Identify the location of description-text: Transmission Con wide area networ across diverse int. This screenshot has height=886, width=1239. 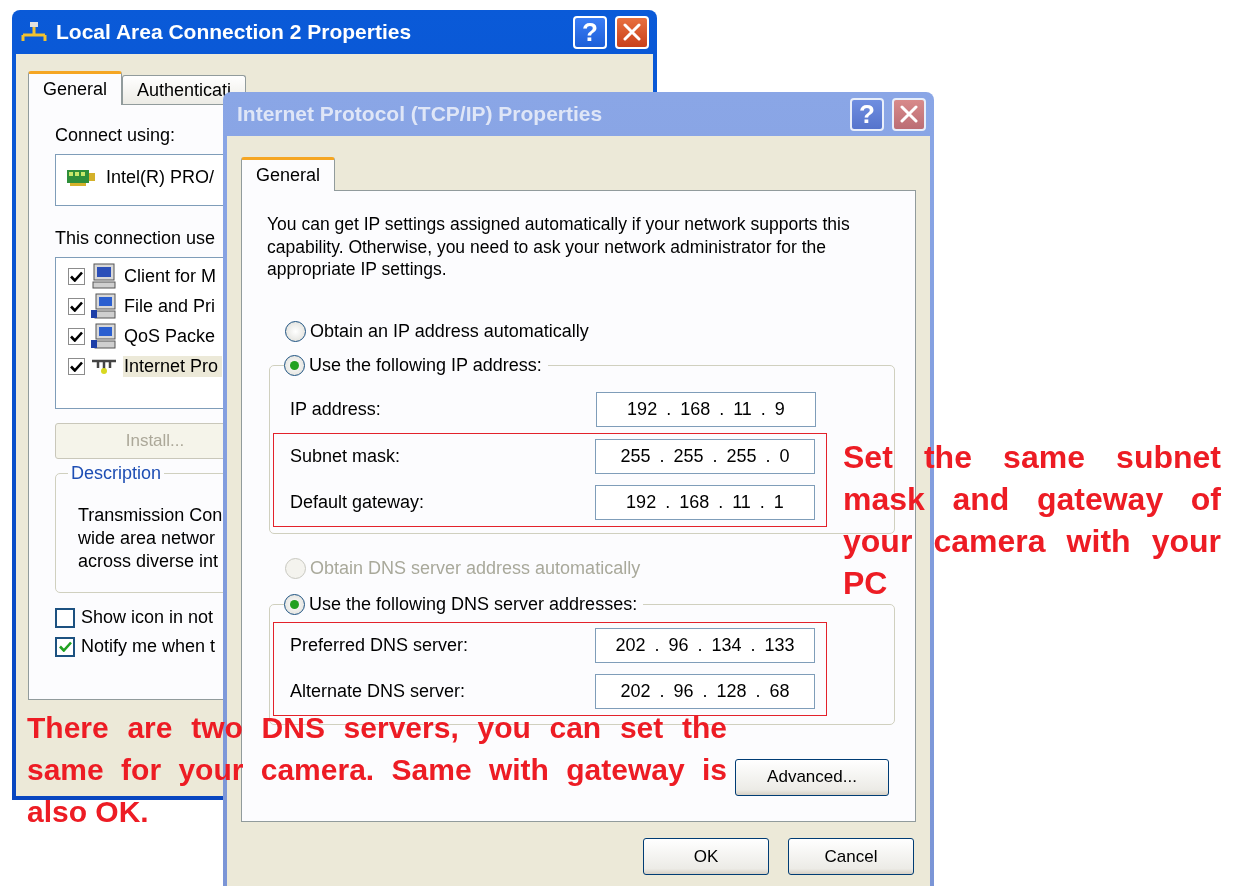
(150, 538).